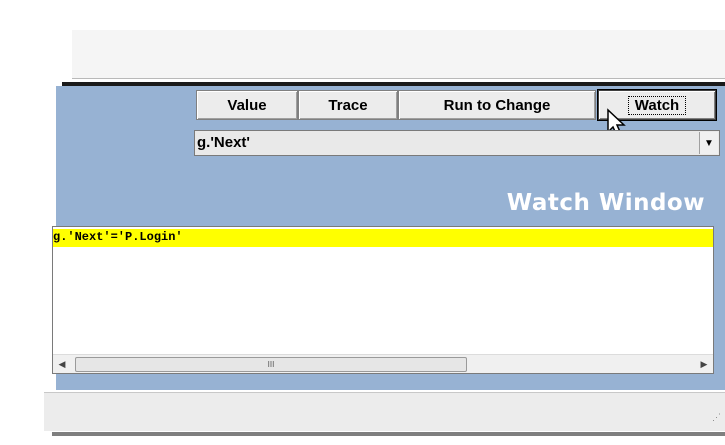  I want to click on top-panel, so click(398, 54).